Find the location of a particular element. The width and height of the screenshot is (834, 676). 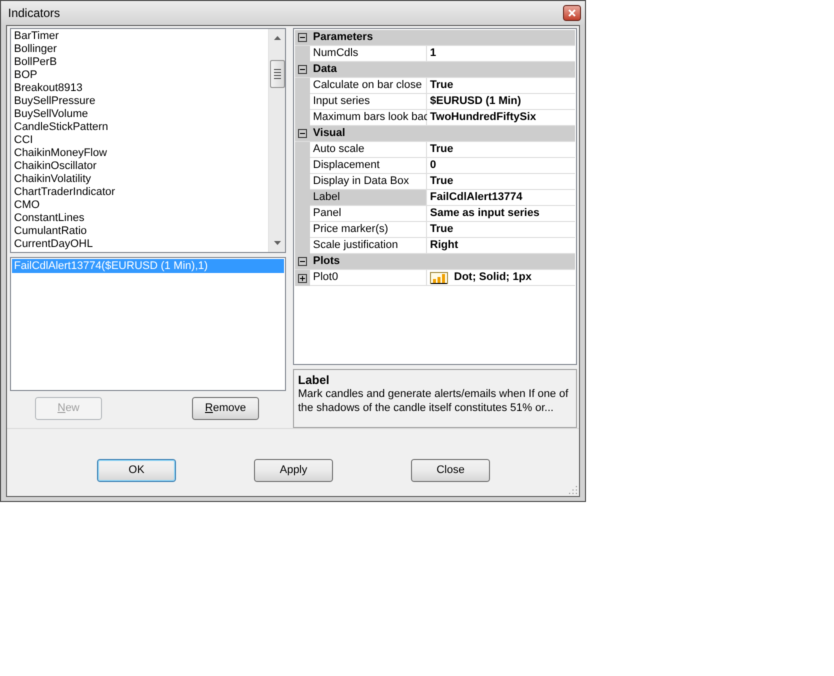

indicator-list-item: BuySellPressure is located at coordinates (140, 101).